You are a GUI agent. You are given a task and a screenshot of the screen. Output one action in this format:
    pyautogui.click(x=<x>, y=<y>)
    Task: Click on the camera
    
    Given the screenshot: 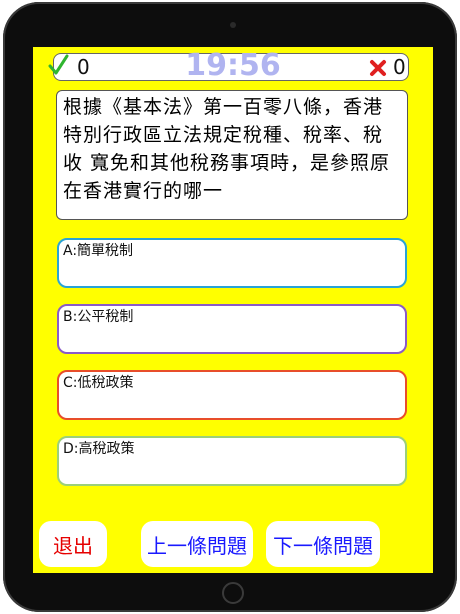 What is the action you would take?
    pyautogui.click(x=233, y=25)
    